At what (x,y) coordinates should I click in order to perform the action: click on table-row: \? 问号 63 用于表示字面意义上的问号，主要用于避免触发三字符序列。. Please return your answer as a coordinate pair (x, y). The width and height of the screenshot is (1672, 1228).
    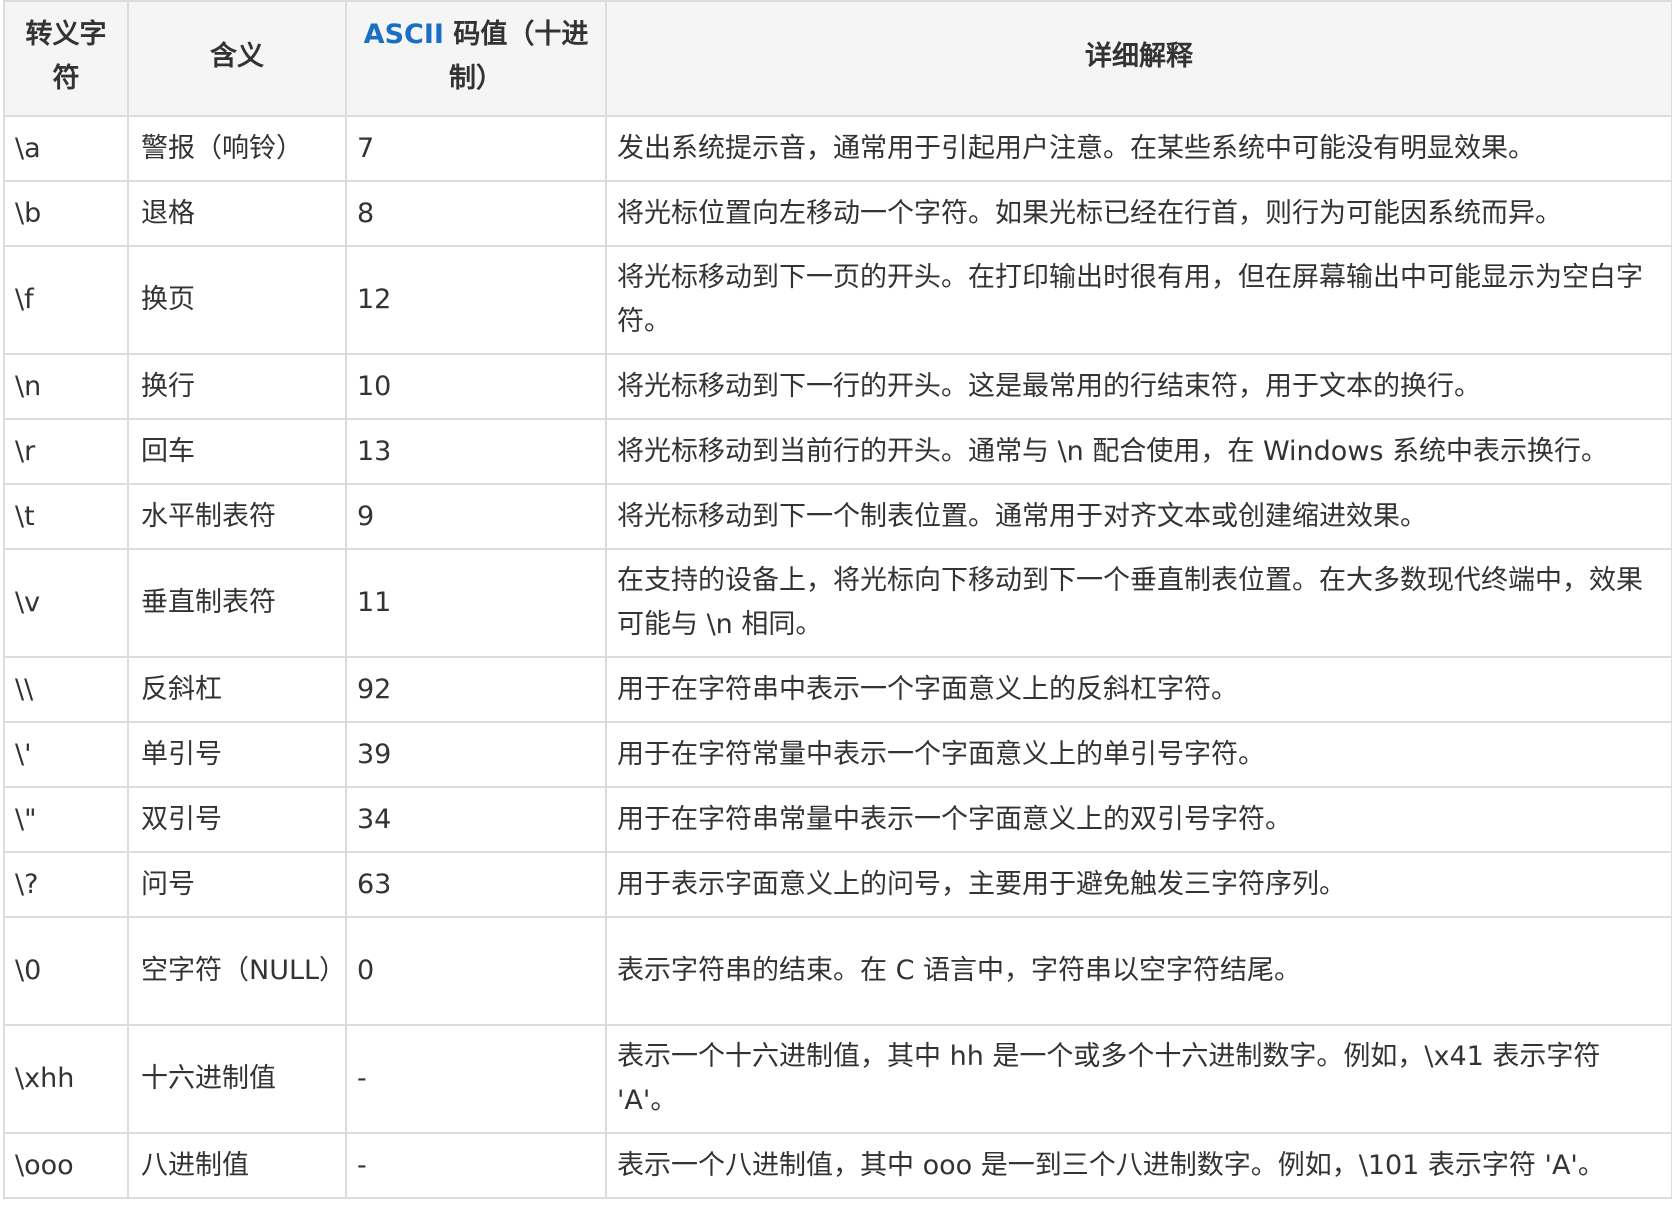
    Looking at the image, I should click on (837, 884).